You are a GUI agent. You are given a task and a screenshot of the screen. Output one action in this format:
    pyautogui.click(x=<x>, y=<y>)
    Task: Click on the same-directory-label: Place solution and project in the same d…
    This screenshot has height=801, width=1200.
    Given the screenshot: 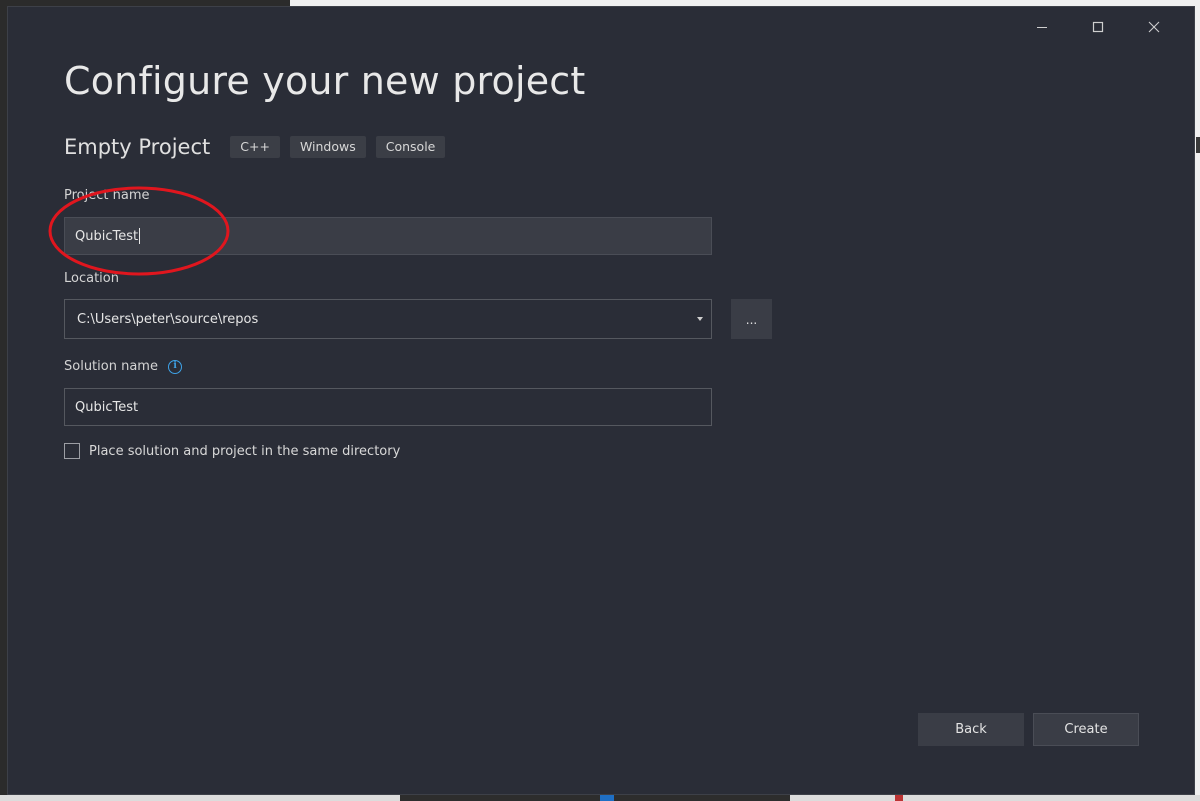 What is the action you would take?
    pyautogui.click(x=245, y=451)
    